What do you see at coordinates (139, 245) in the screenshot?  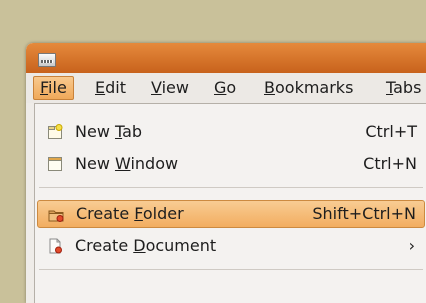 I see `create-document-mnemonic: D` at bounding box center [139, 245].